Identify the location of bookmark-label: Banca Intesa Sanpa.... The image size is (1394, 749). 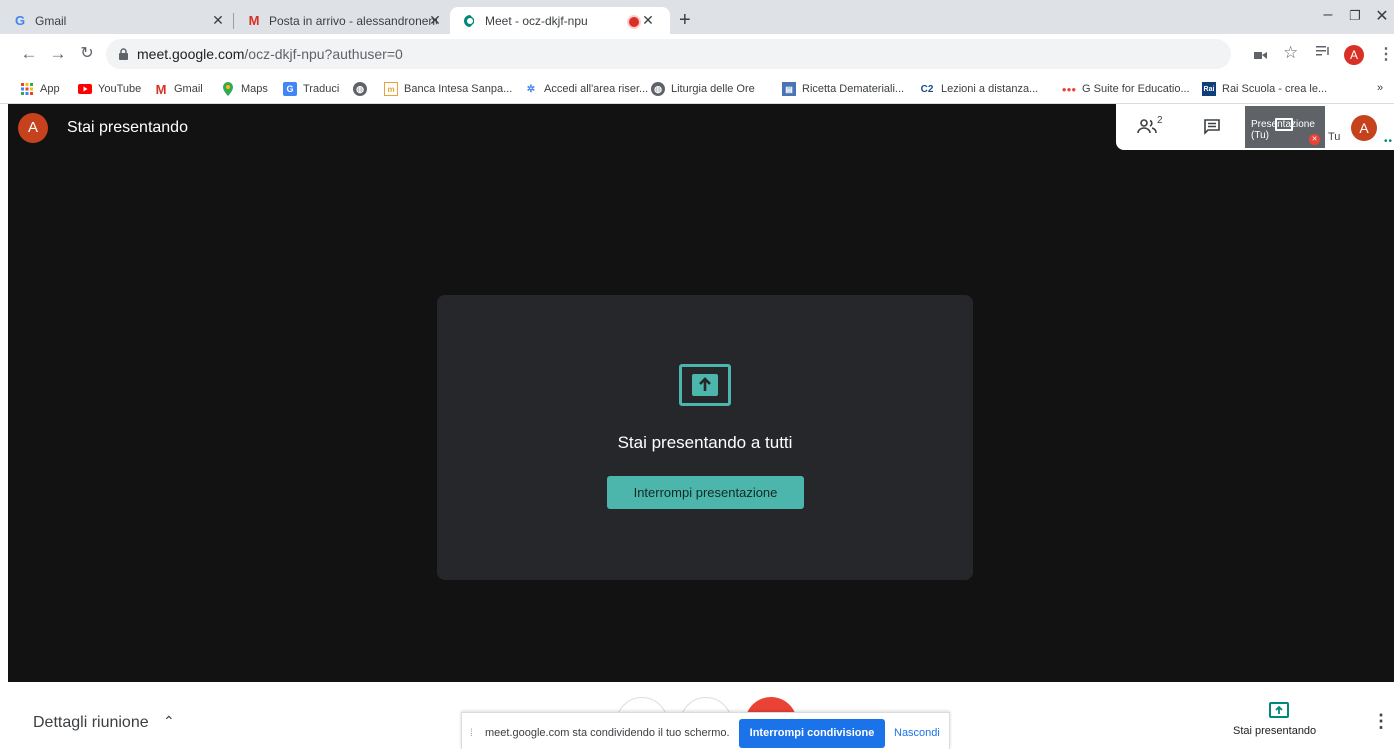
(458, 89).